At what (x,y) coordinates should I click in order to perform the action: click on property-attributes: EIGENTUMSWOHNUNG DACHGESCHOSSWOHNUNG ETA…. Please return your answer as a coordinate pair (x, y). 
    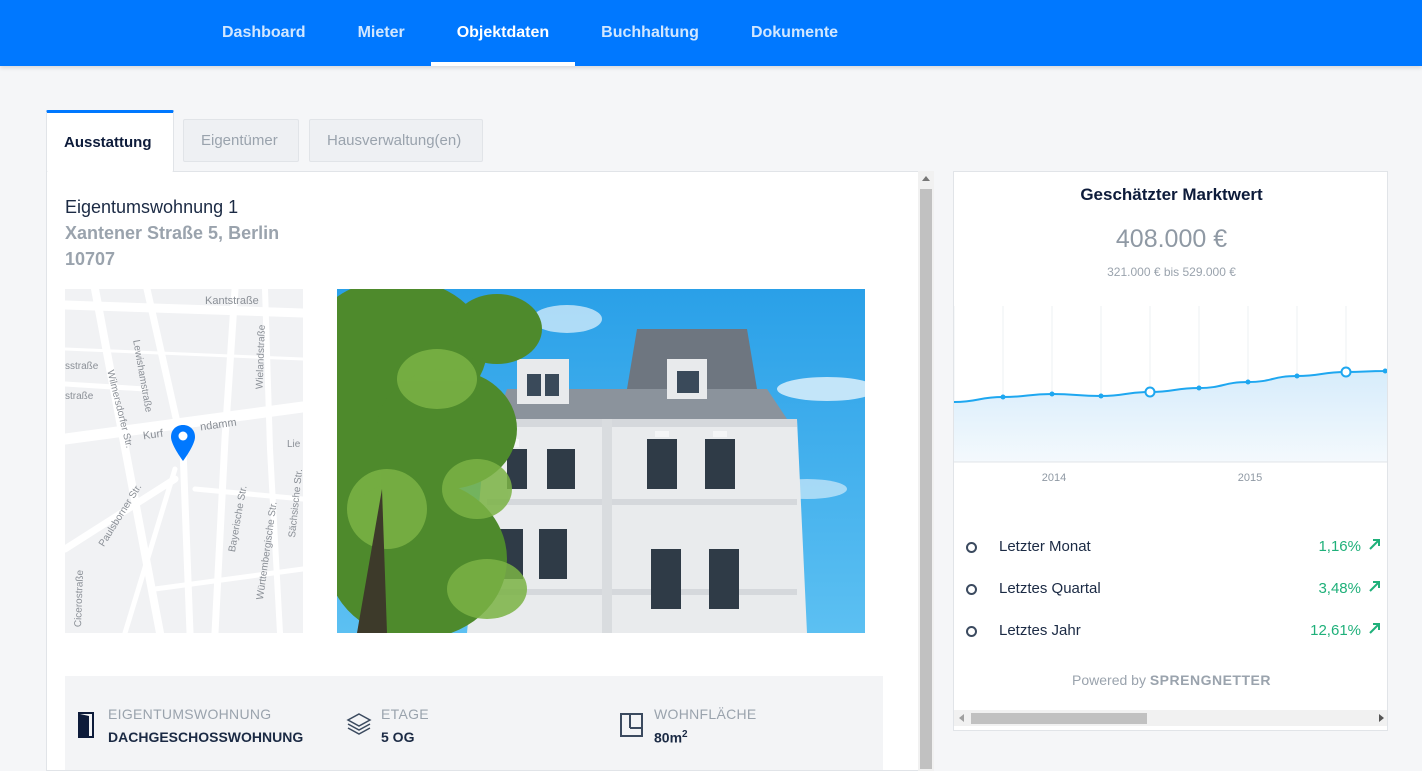
    Looking at the image, I should click on (474, 723).